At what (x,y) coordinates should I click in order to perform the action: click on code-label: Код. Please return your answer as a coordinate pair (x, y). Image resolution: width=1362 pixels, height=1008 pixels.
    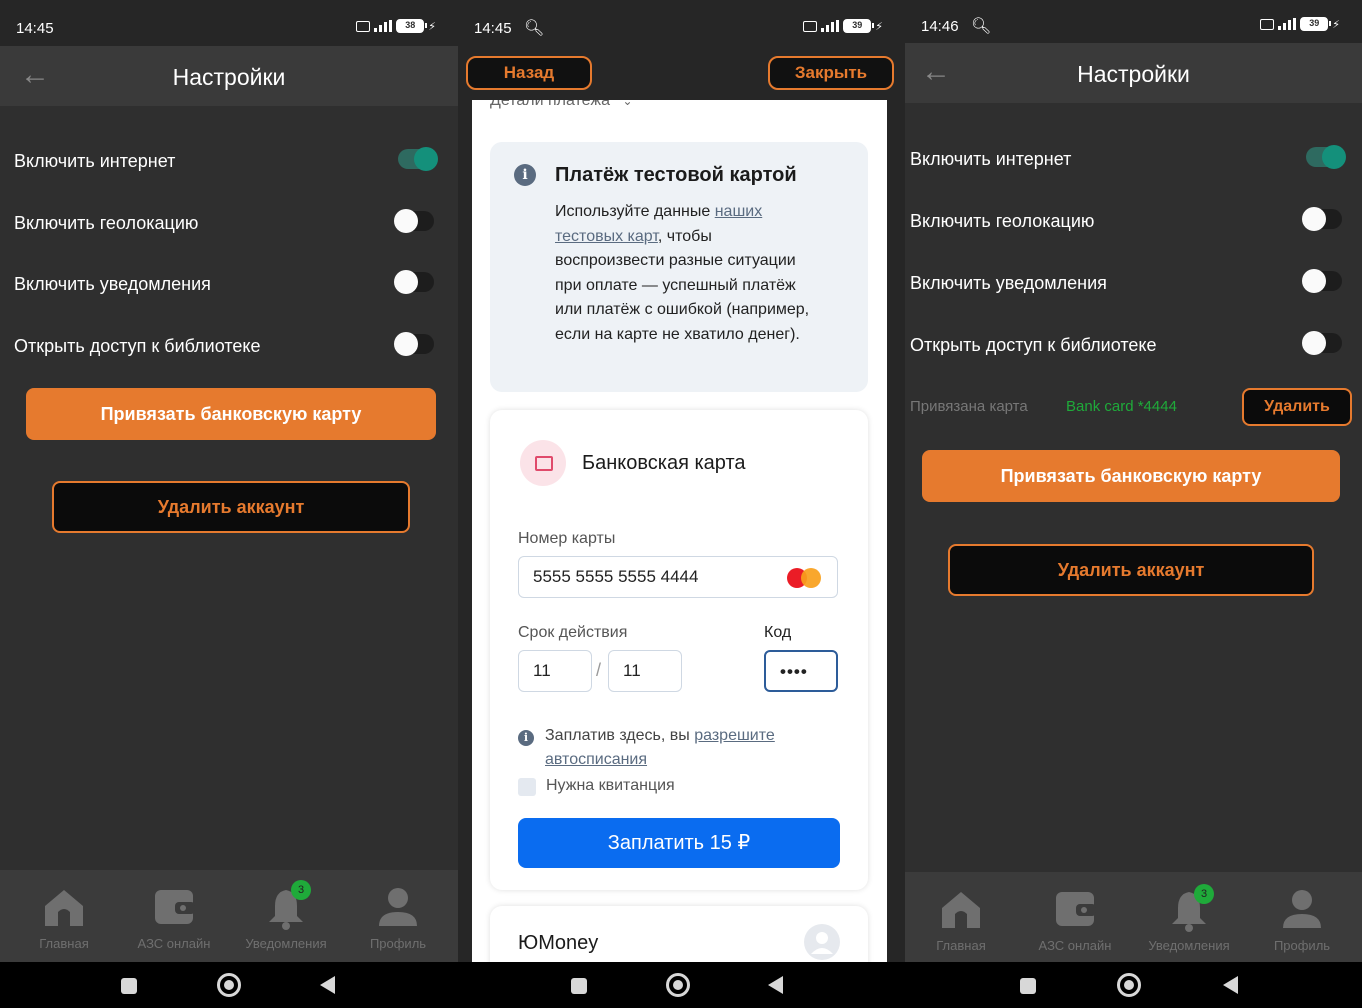
    Looking at the image, I should click on (778, 632).